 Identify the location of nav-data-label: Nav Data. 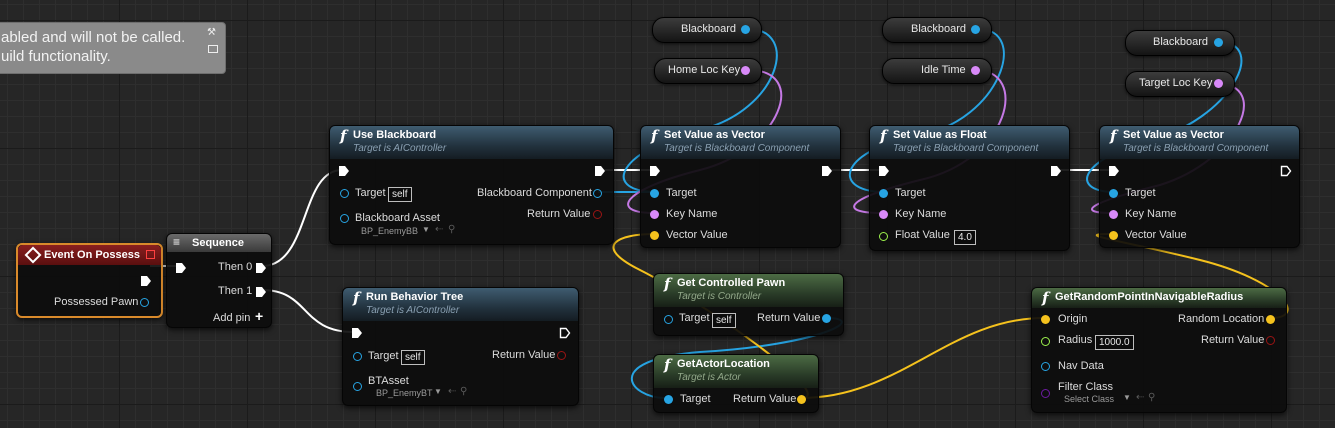
(1081, 366).